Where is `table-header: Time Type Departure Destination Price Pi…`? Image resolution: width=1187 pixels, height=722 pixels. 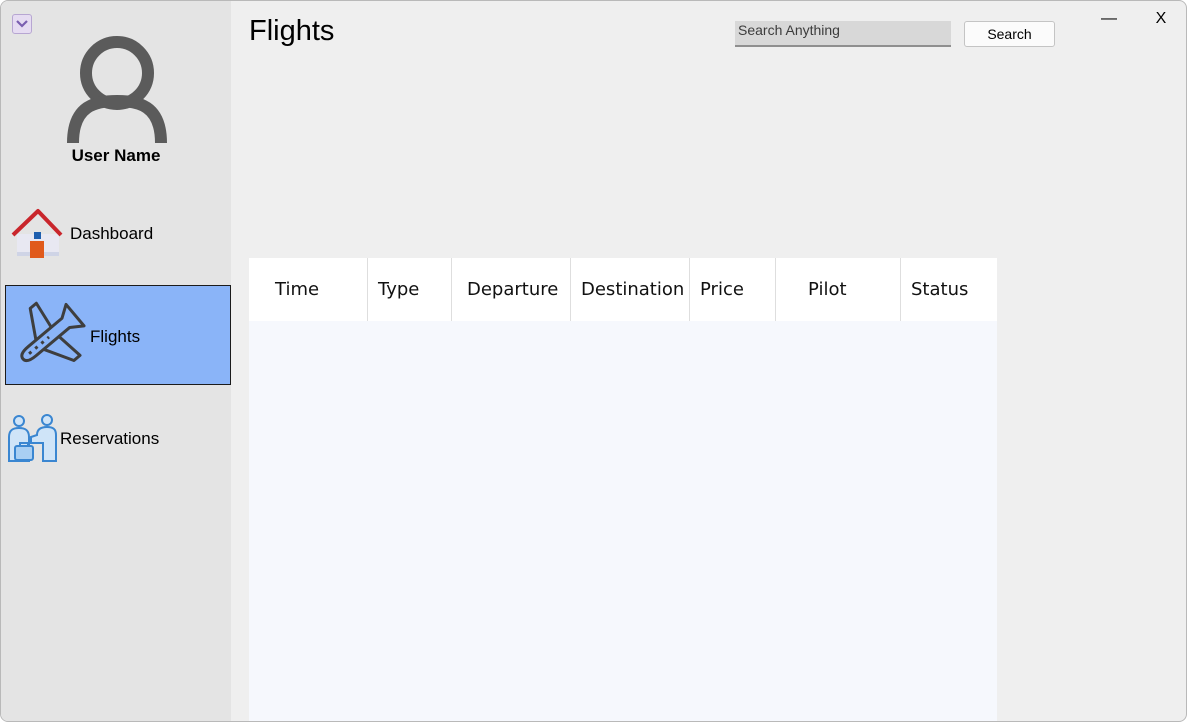
table-header: Time Type Departure Destination Price Pi… is located at coordinates (623, 289).